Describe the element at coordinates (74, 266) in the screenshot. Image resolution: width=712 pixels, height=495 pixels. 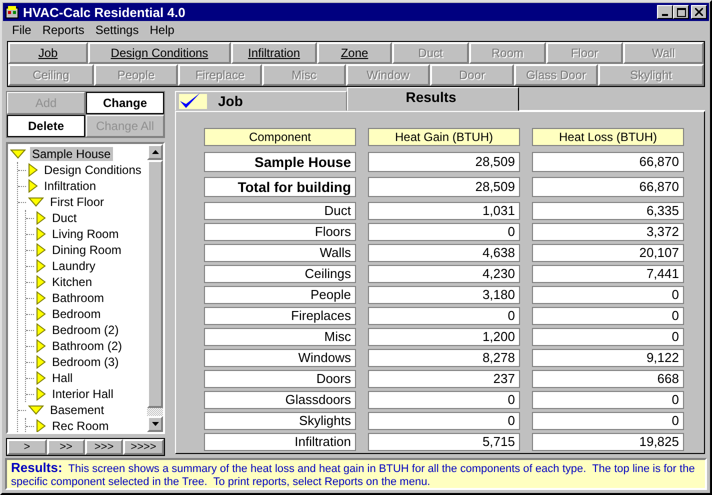
I see `tree-item: Laundry` at that location.